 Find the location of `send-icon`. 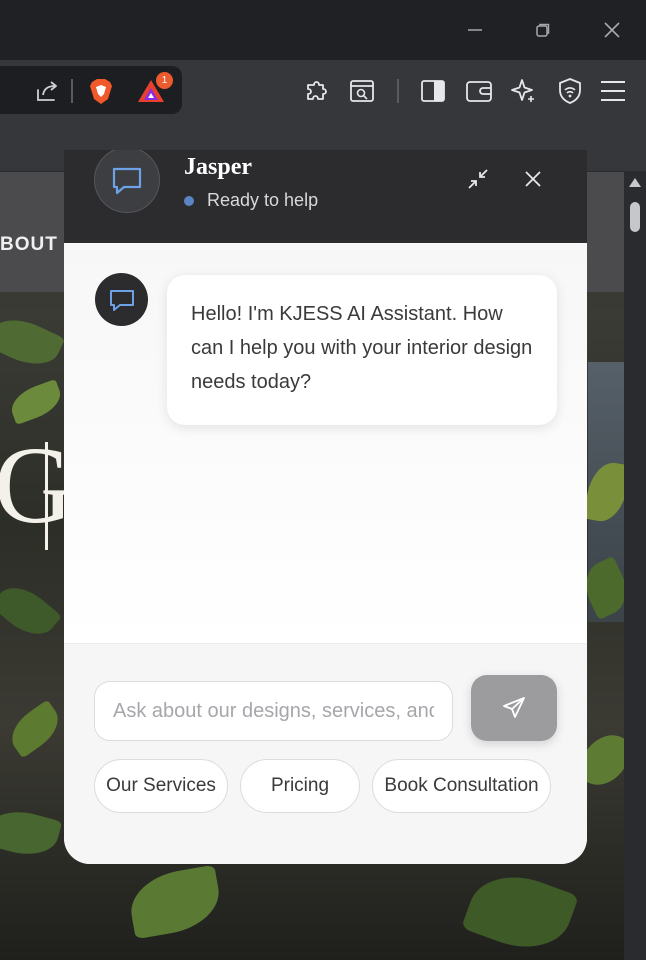

send-icon is located at coordinates (514, 707).